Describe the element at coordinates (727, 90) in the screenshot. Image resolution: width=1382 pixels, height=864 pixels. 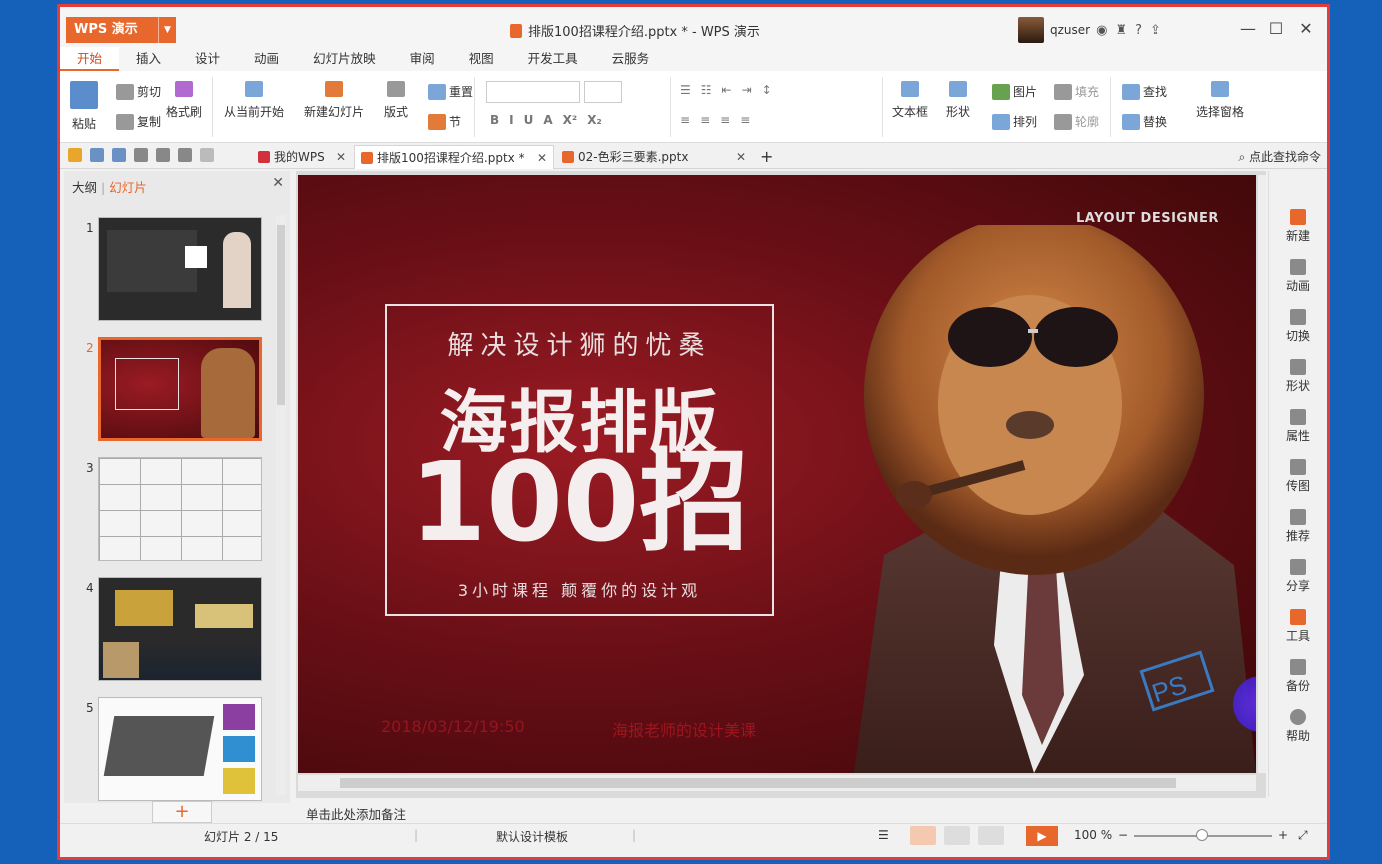
I see `indent-icon: ⇤` at that location.